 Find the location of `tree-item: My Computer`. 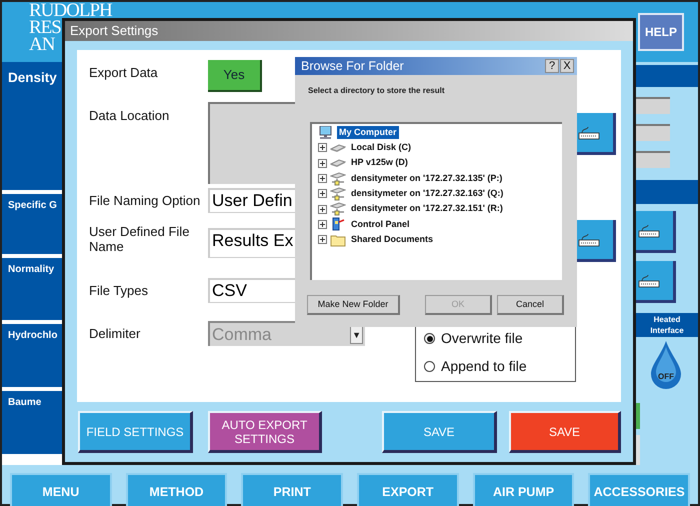

tree-item: My Computer is located at coordinates (368, 133).